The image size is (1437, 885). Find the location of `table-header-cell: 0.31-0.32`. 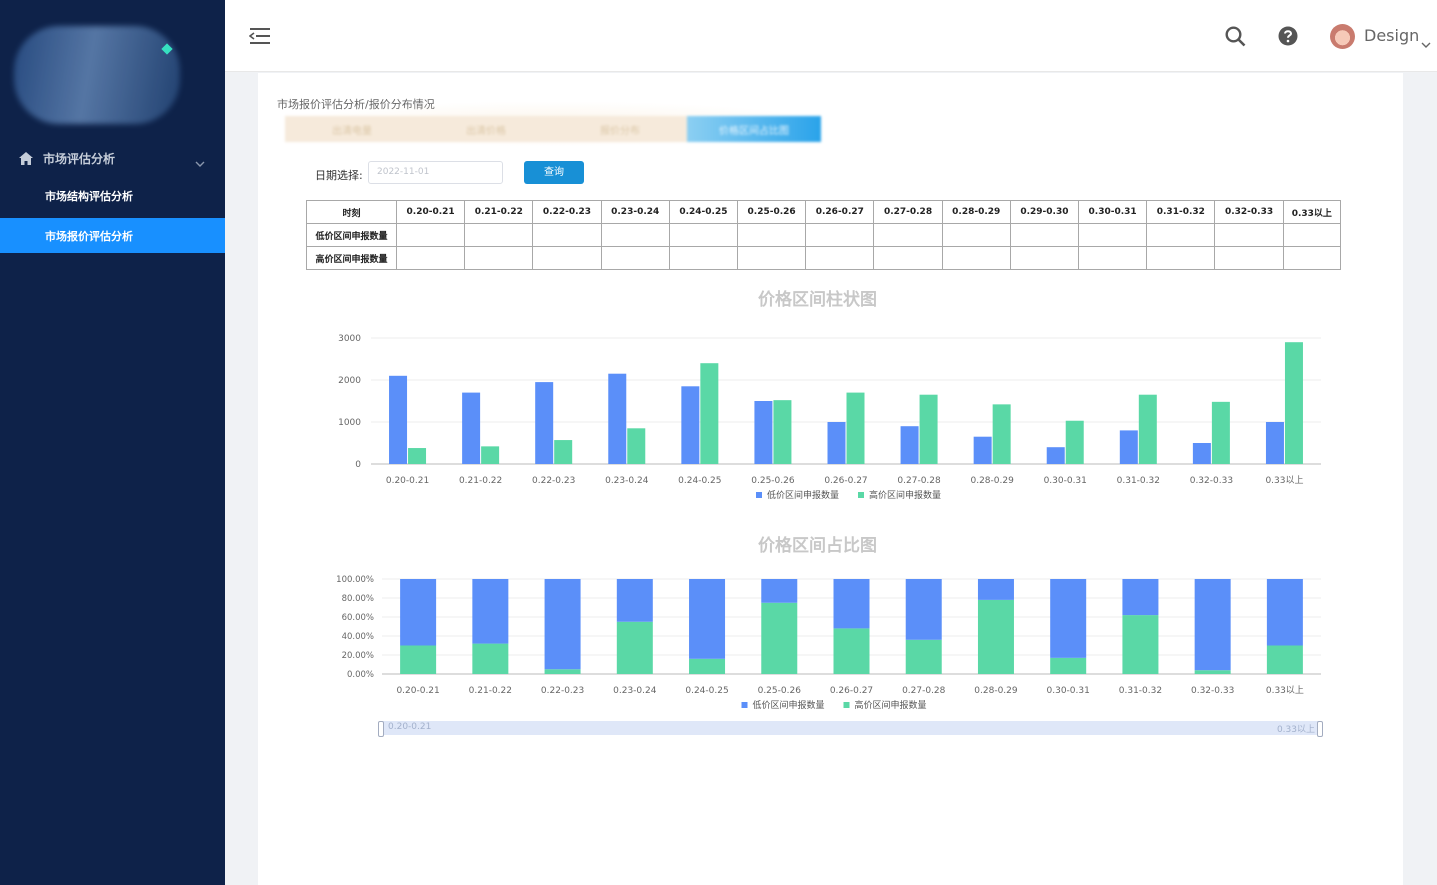

table-header-cell: 0.31-0.32 is located at coordinates (1181, 212).